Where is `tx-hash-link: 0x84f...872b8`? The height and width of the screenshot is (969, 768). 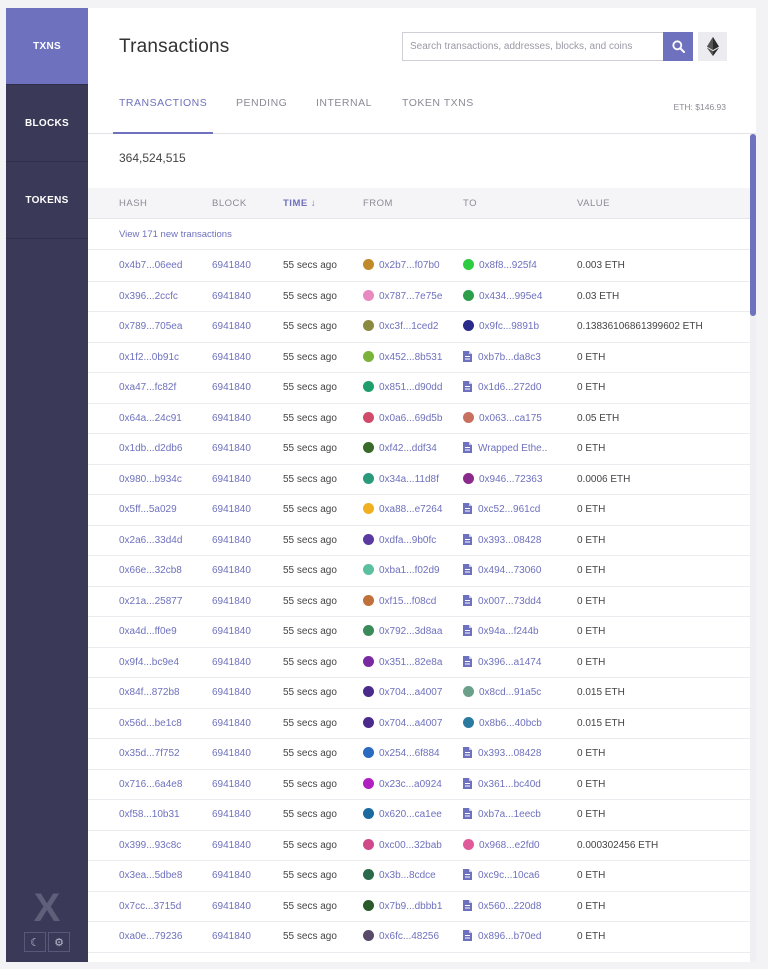 tx-hash-link: 0x84f...872b8 is located at coordinates (149, 693).